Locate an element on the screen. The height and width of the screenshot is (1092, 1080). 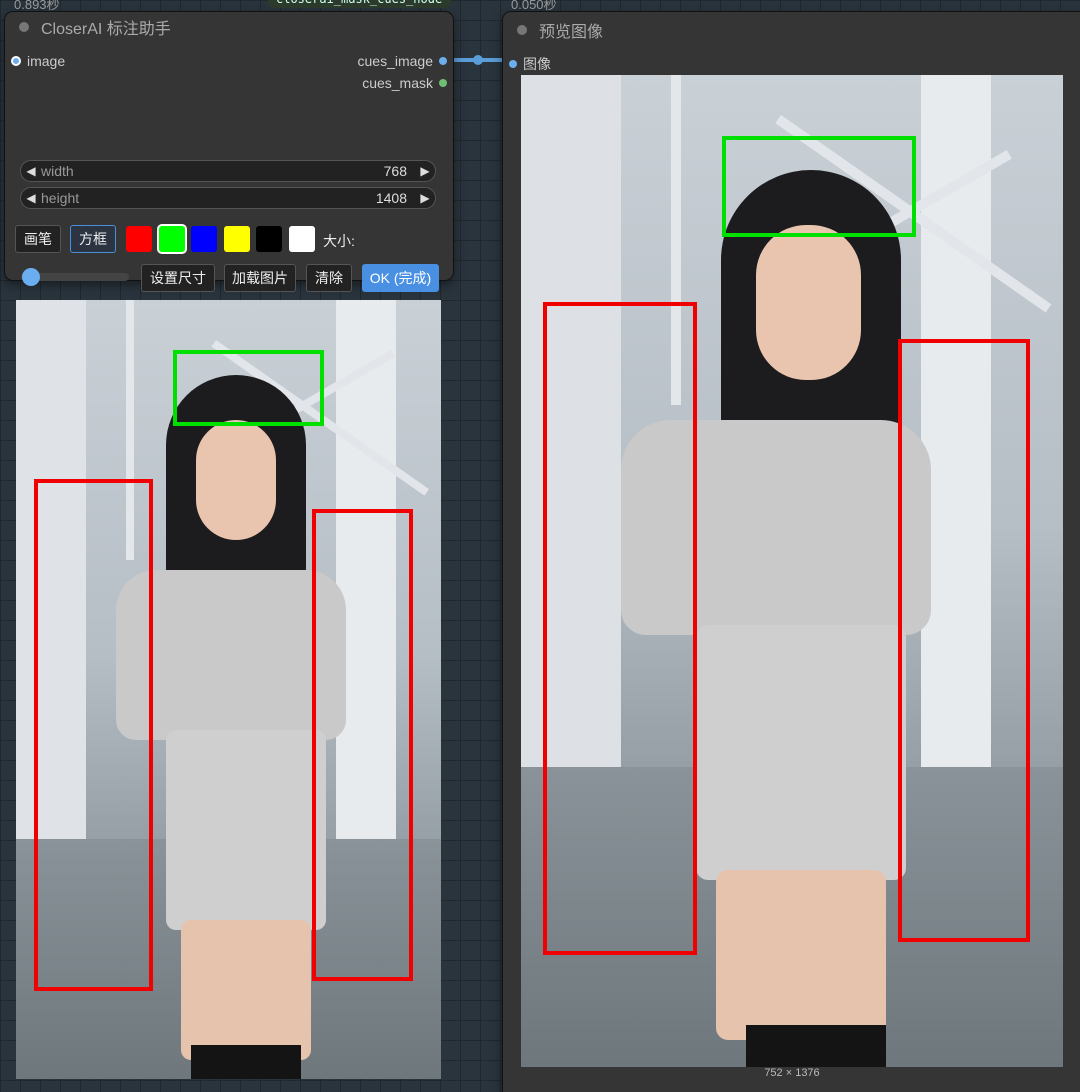
set-size-button: 设置尺寸 is located at coordinates (178, 278).